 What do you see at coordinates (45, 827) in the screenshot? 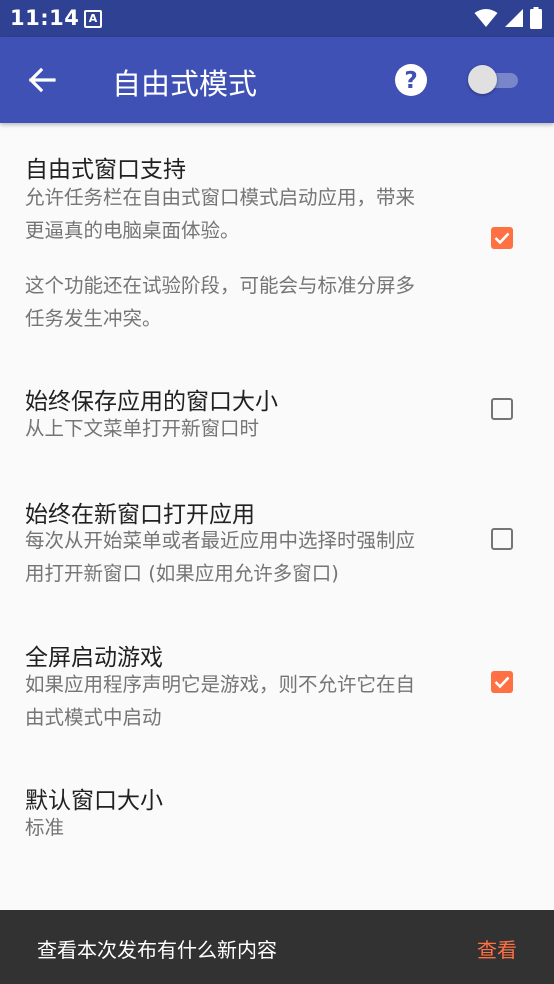
I see `summary-line: 标准` at bounding box center [45, 827].